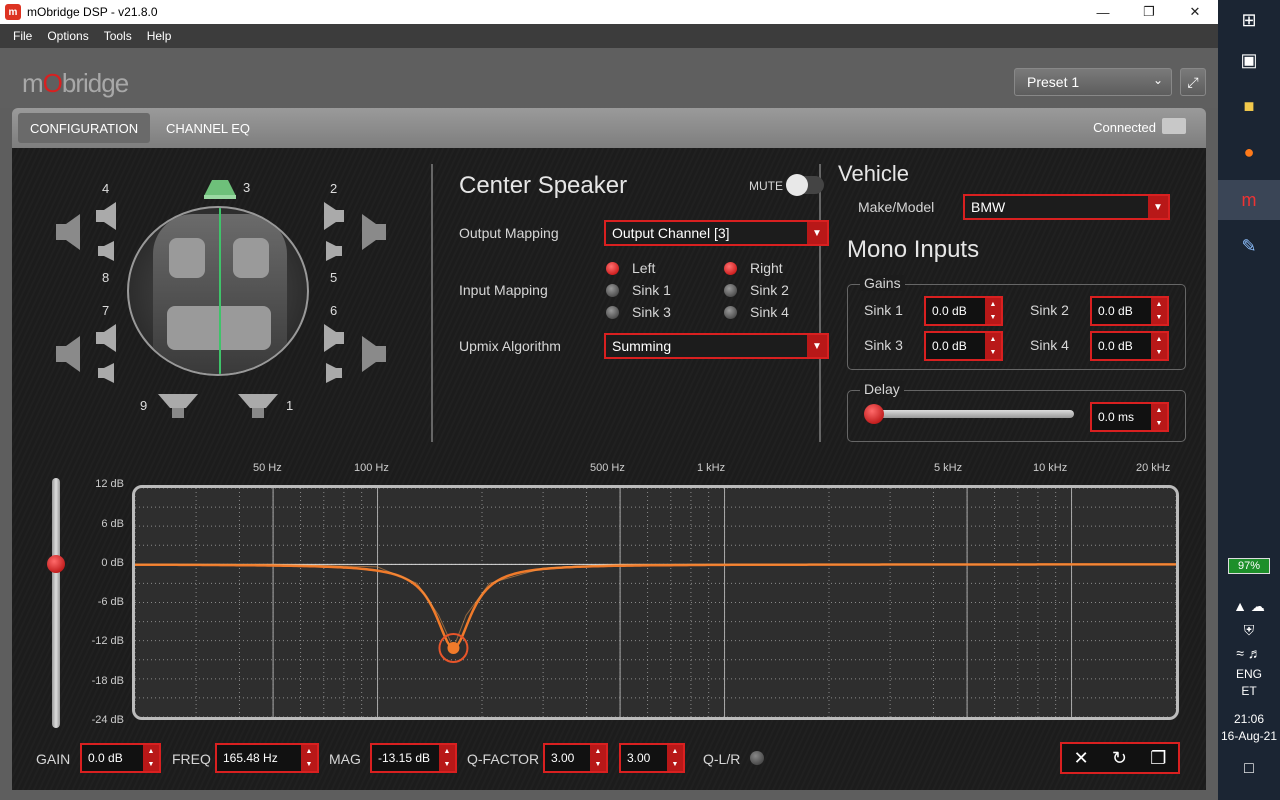 This screenshot has height=800, width=1280. I want to click on close-button: ✕, so click(1195, 12).